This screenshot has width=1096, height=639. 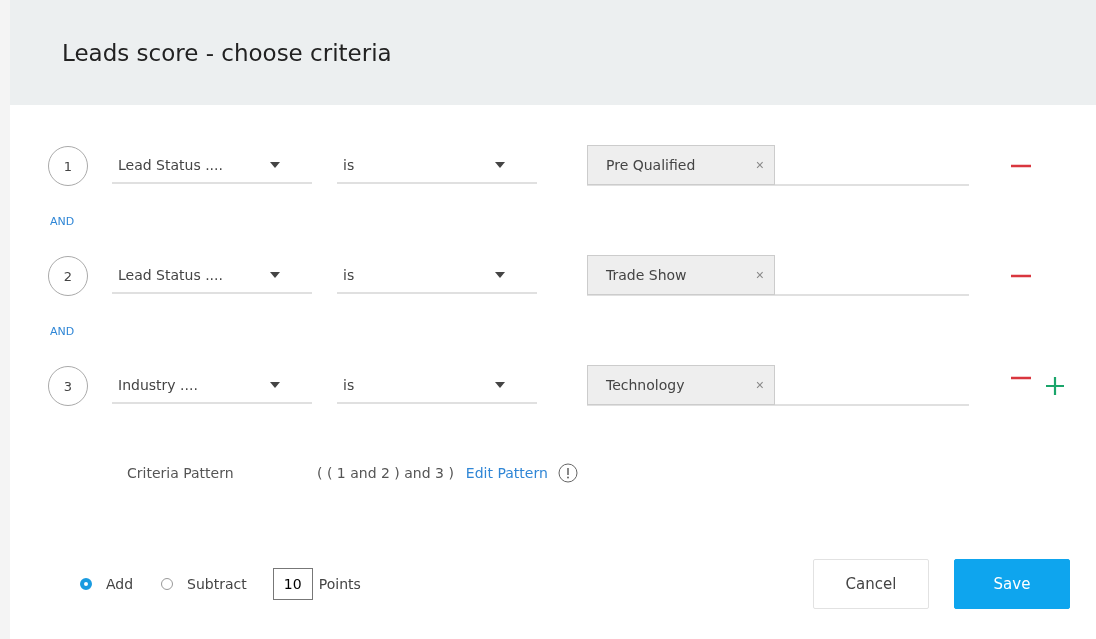 I want to click on points-label: Points, so click(x=339, y=584).